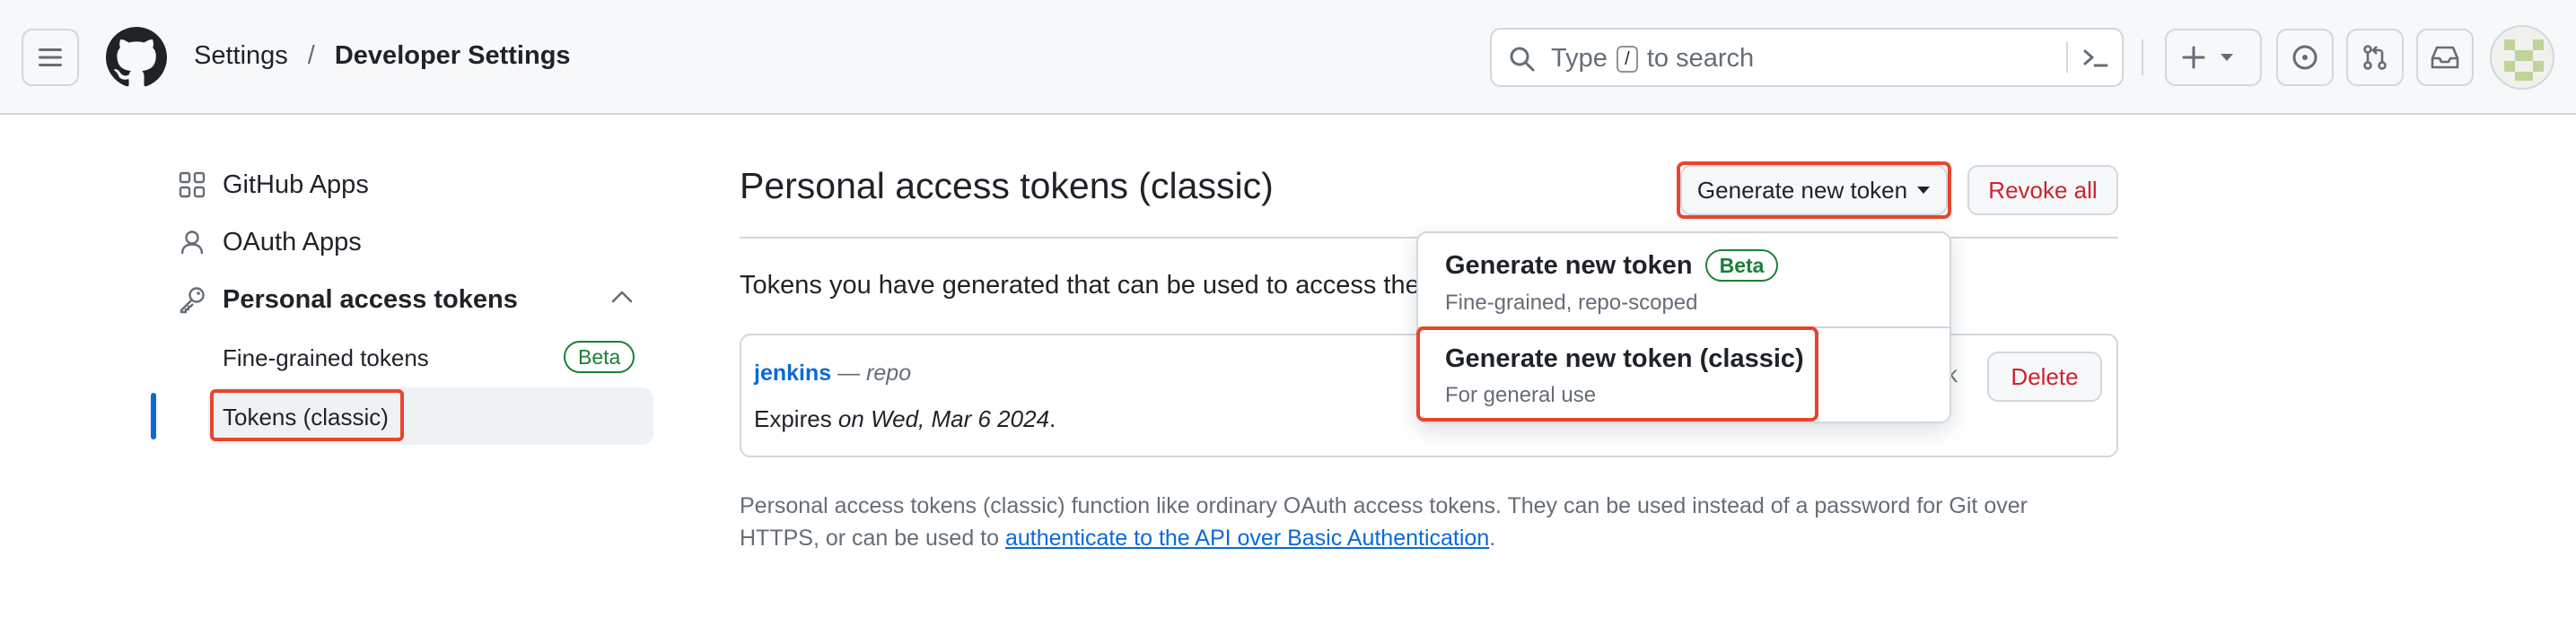 This screenshot has width=2576, height=626. What do you see at coordinates (622, 297) in the screenshot?
I see `chevron-up-icon` at bounding box center [622, 297].